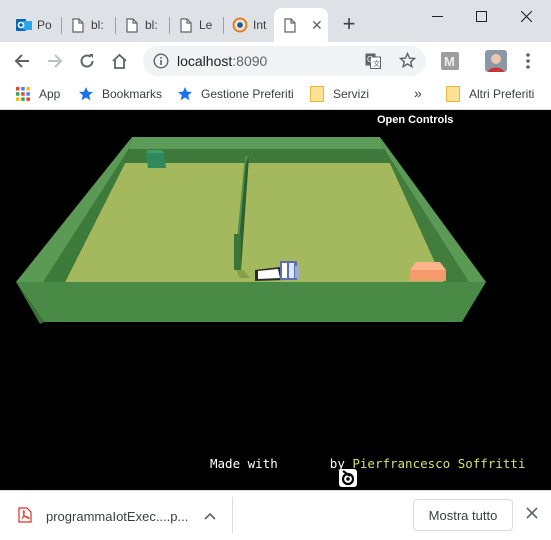 The width and height of the screenshot is (551, 540). What do you see at coordinates (275, 515) in the screenshot?
I see `download-shelf: programmaIotExec....p... Mostra tutto` at bounding box center [275, 515].